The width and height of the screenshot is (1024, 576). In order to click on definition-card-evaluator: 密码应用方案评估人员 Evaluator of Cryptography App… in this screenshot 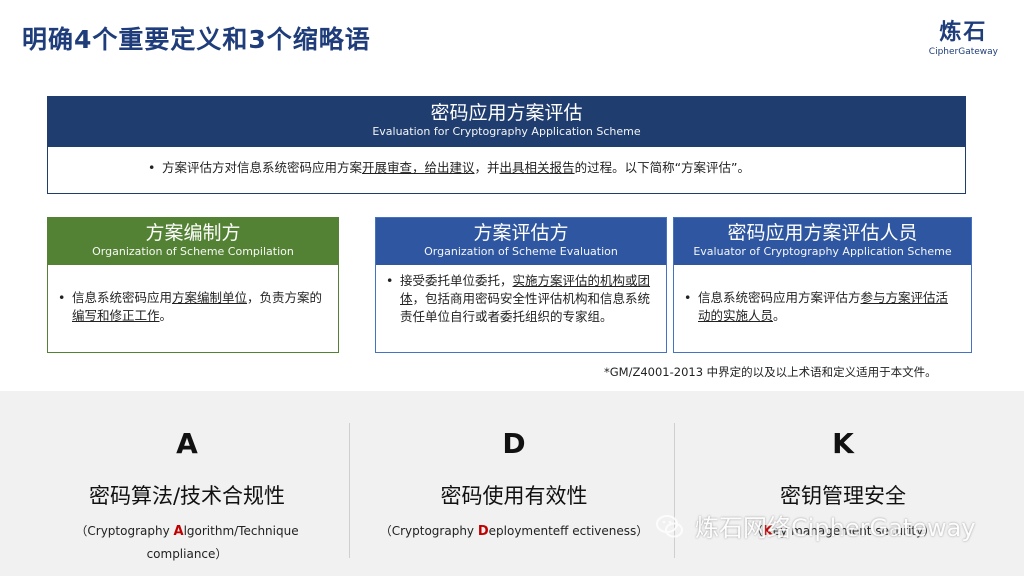, I will do `click(822, 285)`.